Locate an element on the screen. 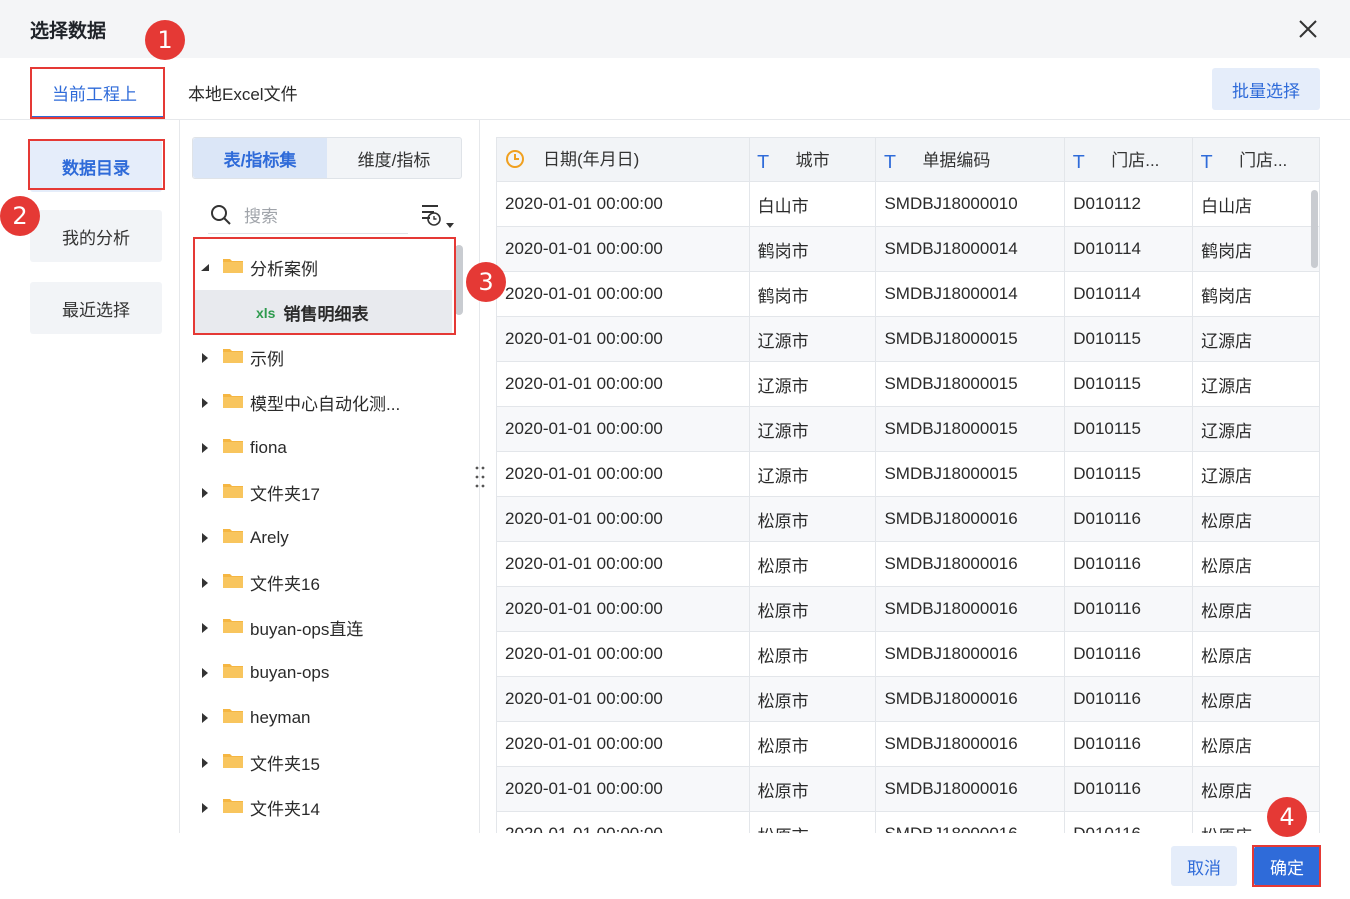 The image size is (1350, 899). tab-current-project: 当前工程上 is located at coordinates (94, 92).